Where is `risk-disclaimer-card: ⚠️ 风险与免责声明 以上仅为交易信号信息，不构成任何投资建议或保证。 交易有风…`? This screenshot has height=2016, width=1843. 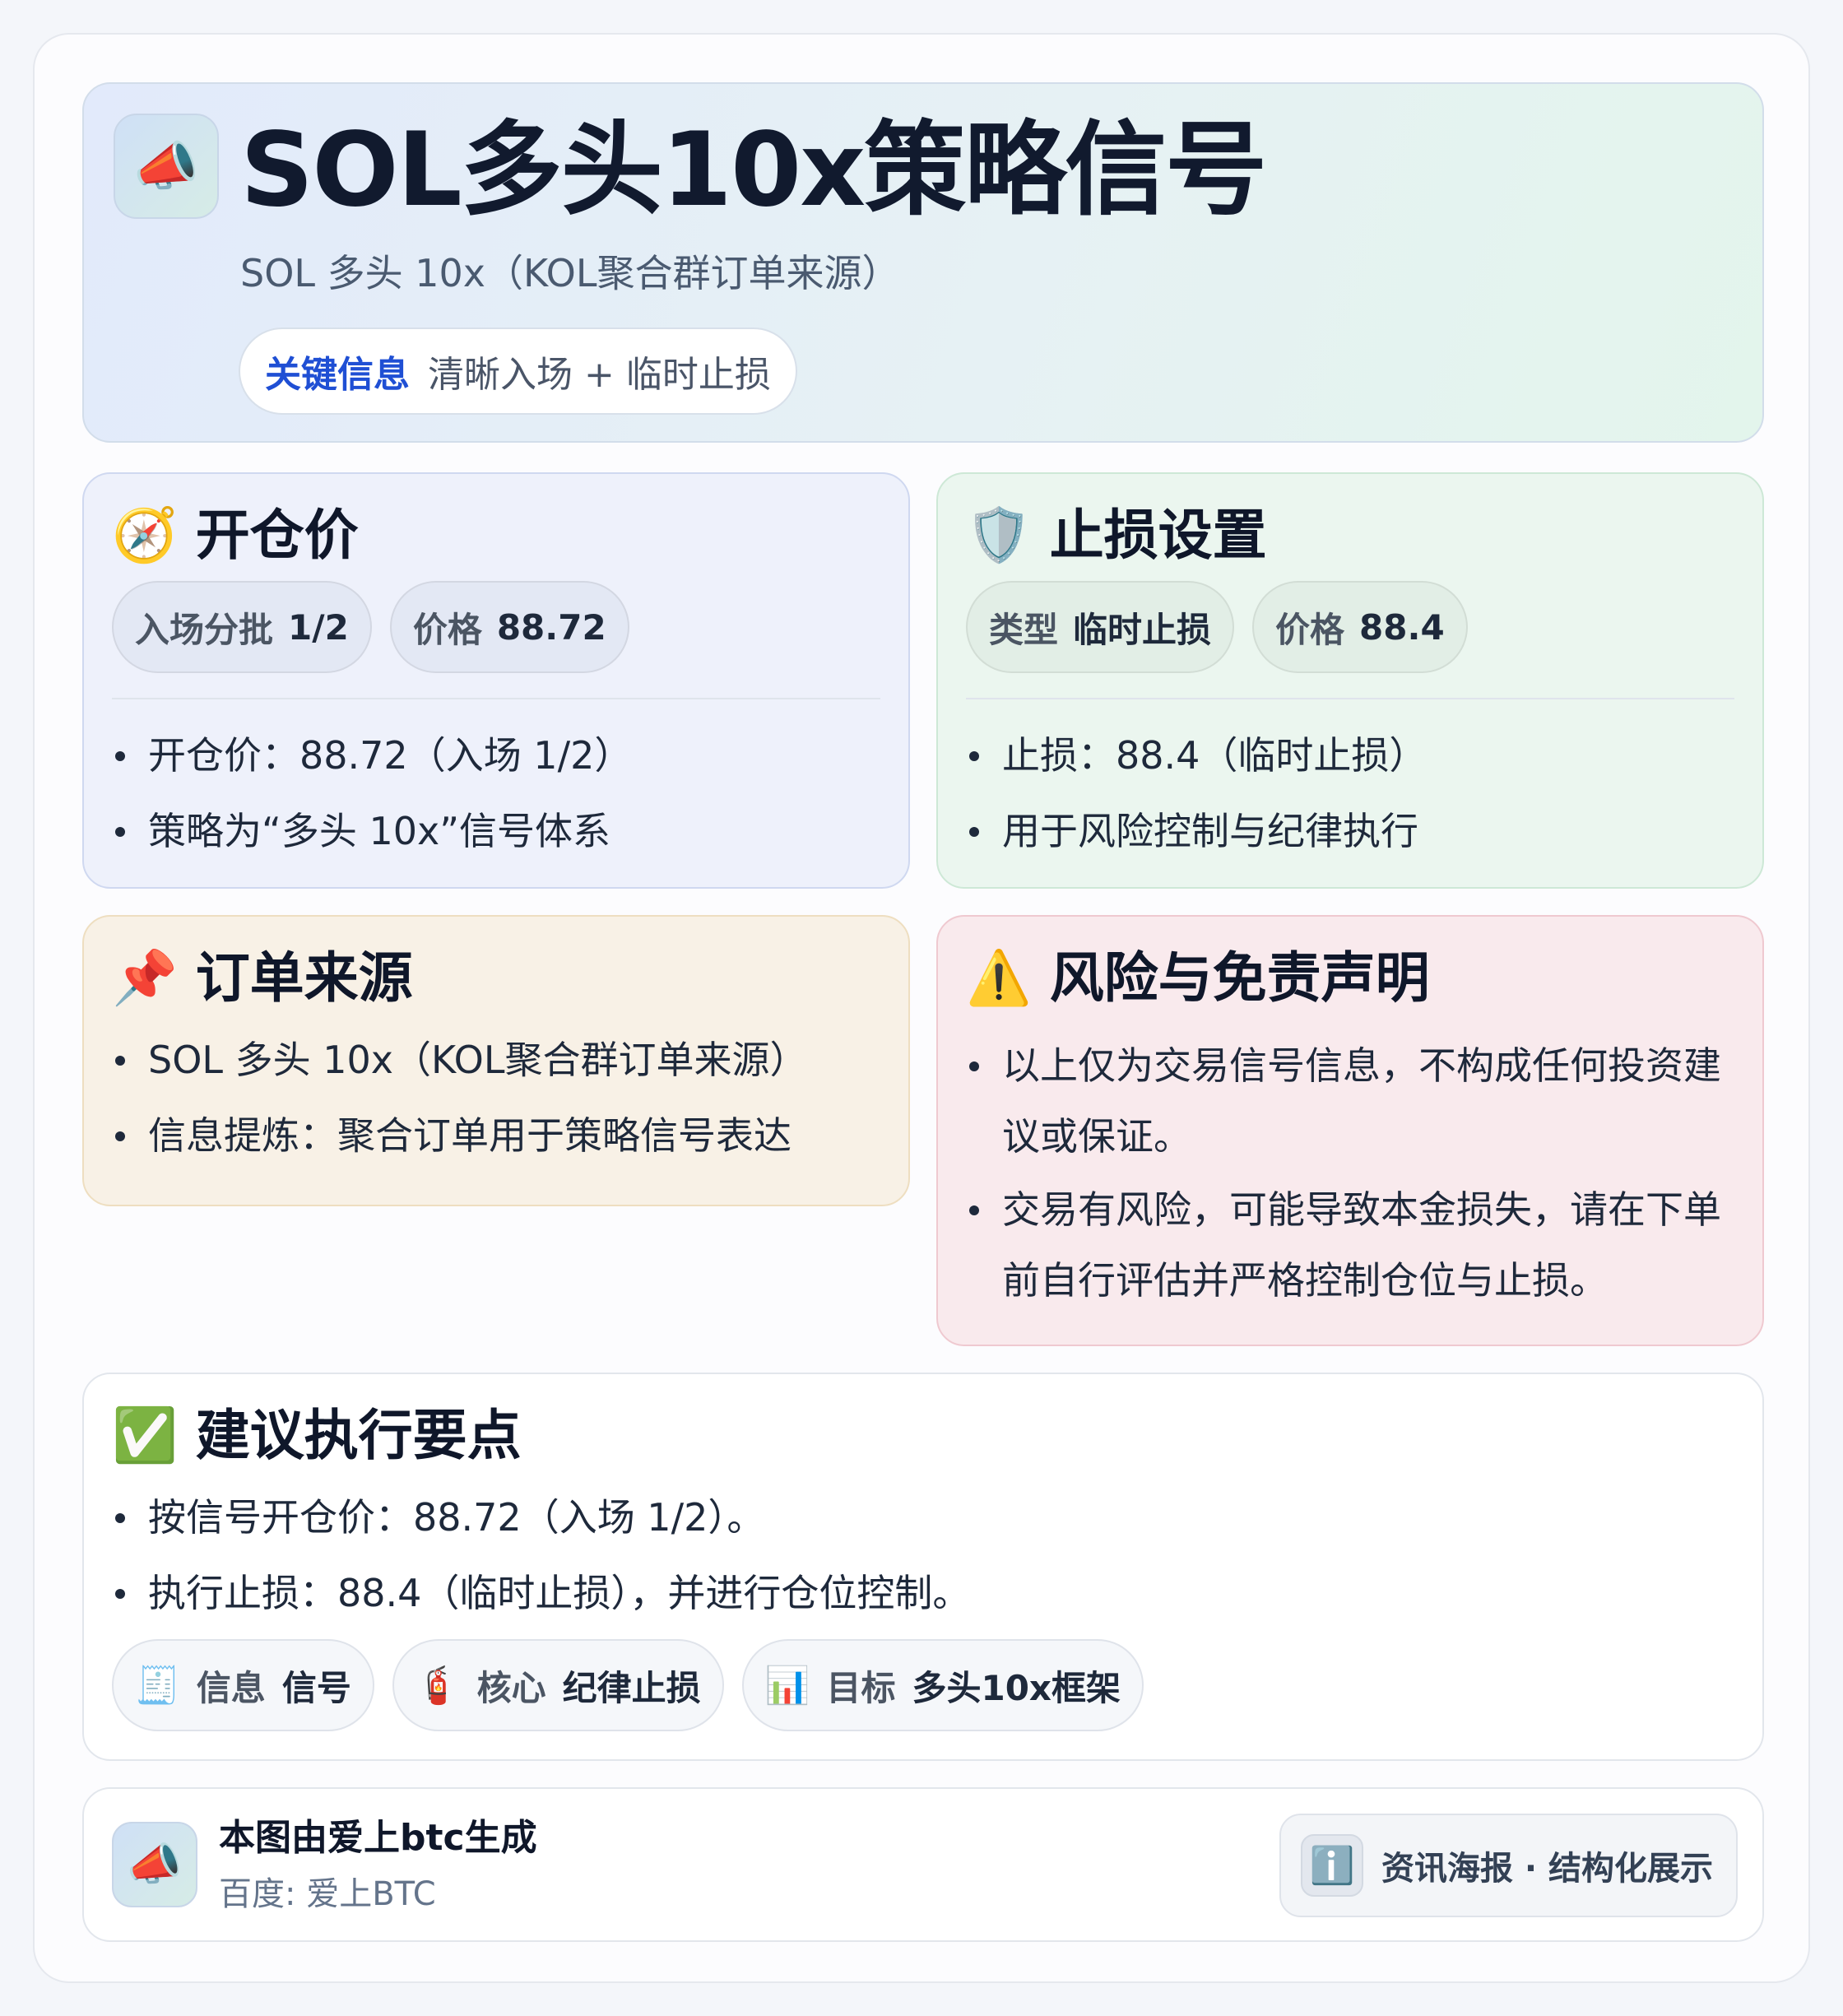
risk-disclaimer-card: ⚠️ 风险与免责声明 以上仅为交易信号信息，不构成任何投资建议或保证。 交易有风… is located at coordinates (1350, 1130).